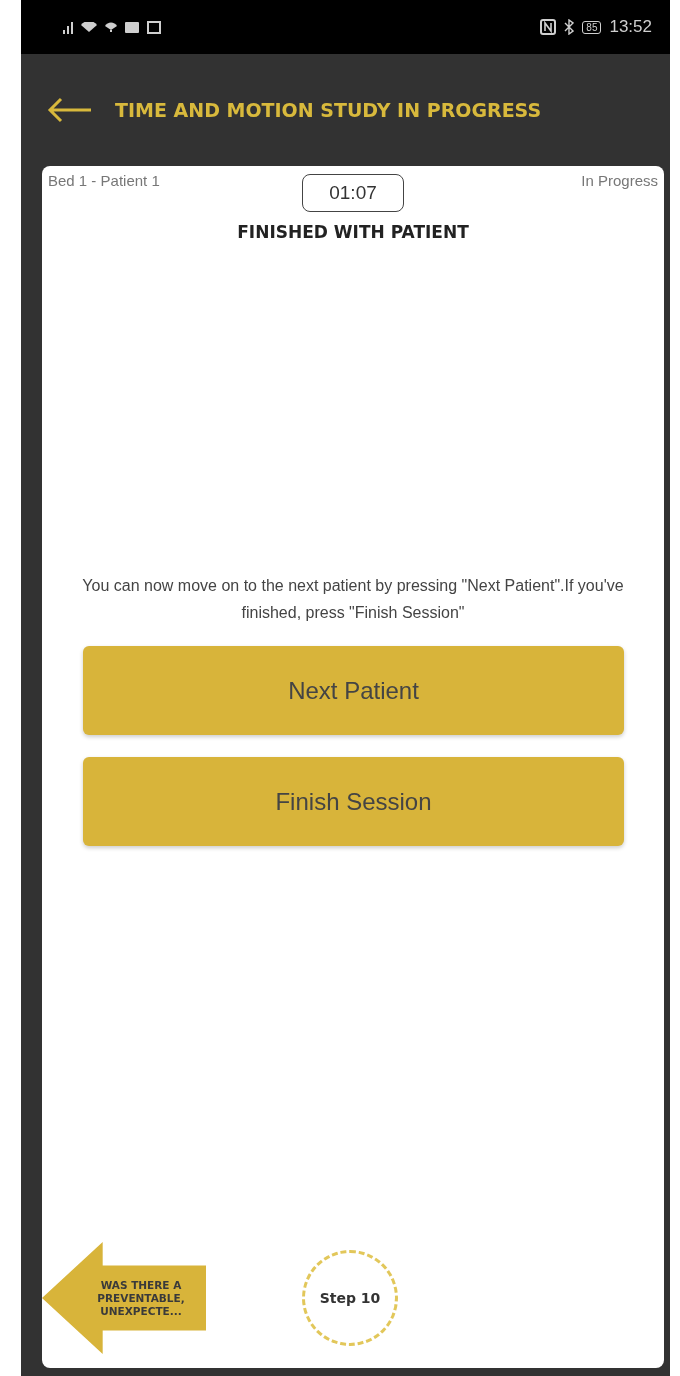 This screenshot has height=1376, width=680. What do you see at coordinates (353, 232) in the screenshot?
I see `section-heading: FINISHED WITH PATIENT` at bounding box center [353, 232].